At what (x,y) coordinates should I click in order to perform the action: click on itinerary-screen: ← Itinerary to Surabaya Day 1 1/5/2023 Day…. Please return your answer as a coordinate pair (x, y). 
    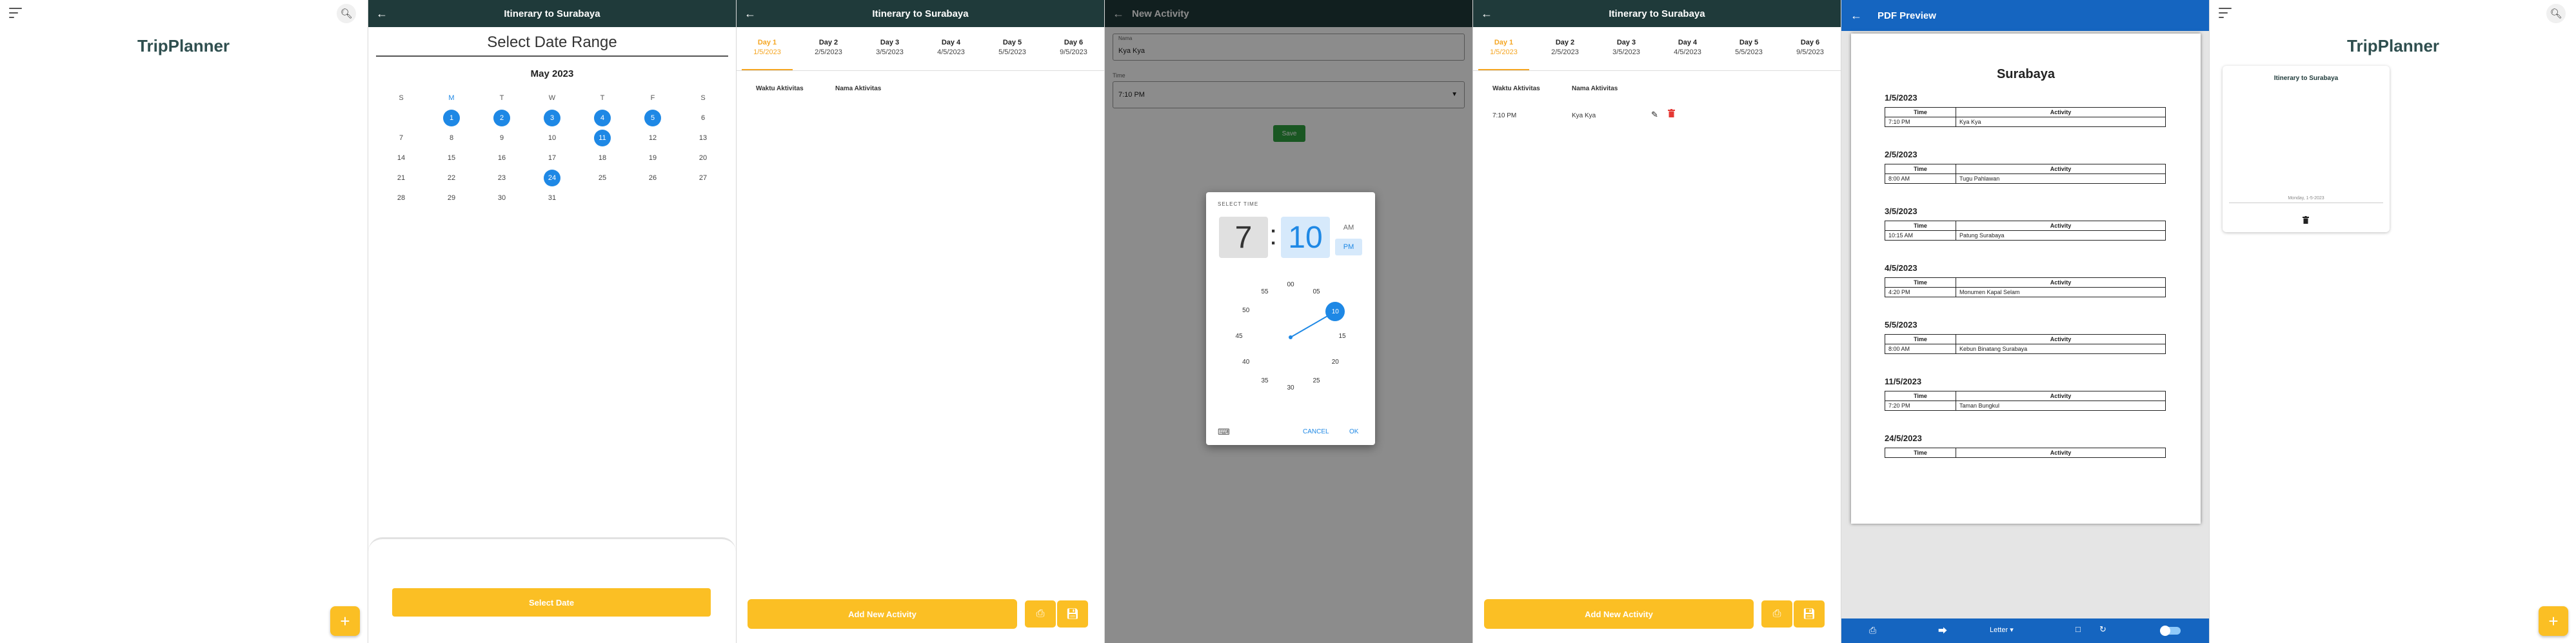
    Looking at the image, I should click on (921, 321).